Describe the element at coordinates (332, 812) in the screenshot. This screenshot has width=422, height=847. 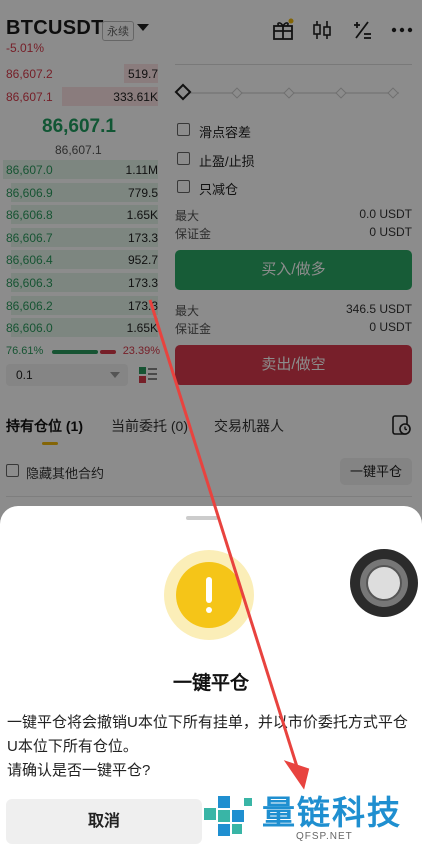
I see `watermark-text: 量链科技` at that location.